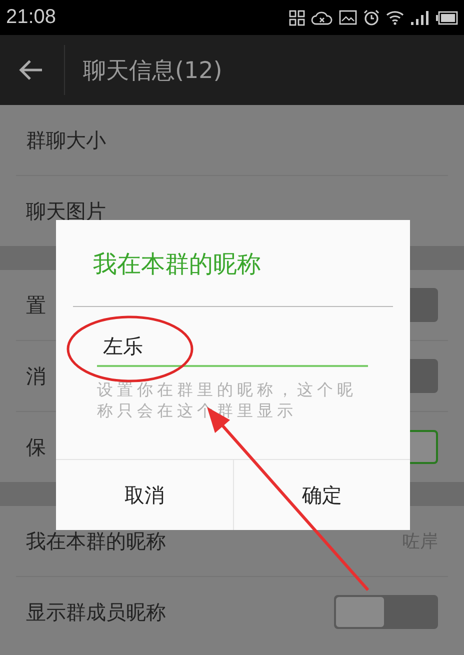 This screenshot has width=464, height=655. What do you see at coordinates (31, 17) in the screenshot?
I see `clock-time: 21:08` at bounding box center [31, 17].